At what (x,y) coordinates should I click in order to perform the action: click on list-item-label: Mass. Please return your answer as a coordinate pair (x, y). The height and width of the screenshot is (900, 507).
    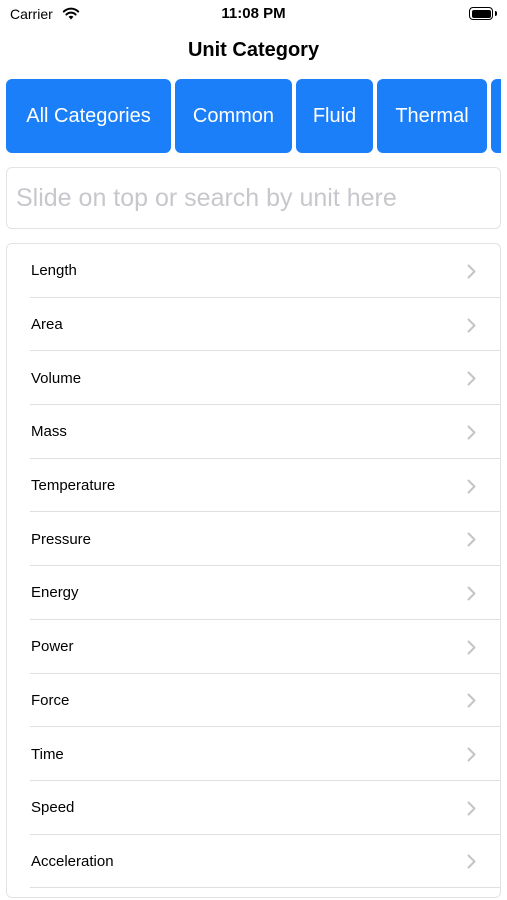
    Looking at the image, I should click on (49, 432).